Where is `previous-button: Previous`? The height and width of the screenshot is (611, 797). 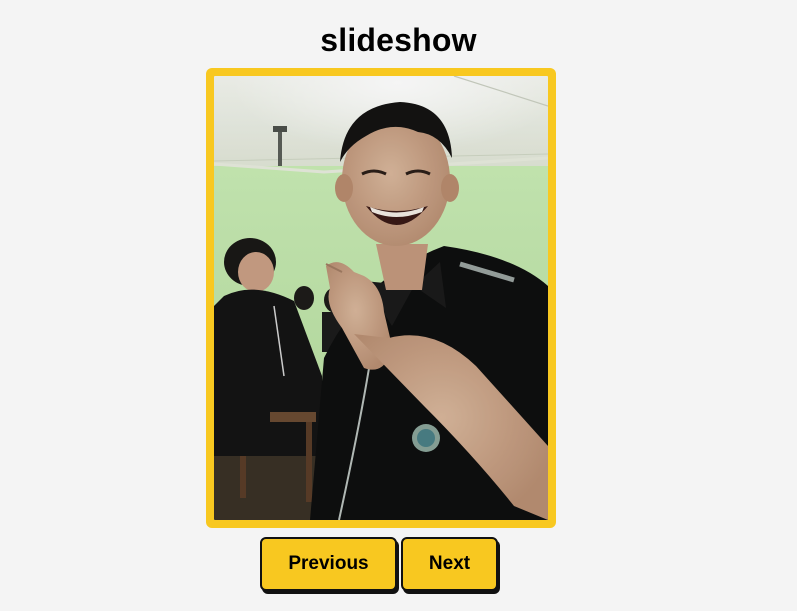
previous-button: Previous is located at coordinates (328, 564).